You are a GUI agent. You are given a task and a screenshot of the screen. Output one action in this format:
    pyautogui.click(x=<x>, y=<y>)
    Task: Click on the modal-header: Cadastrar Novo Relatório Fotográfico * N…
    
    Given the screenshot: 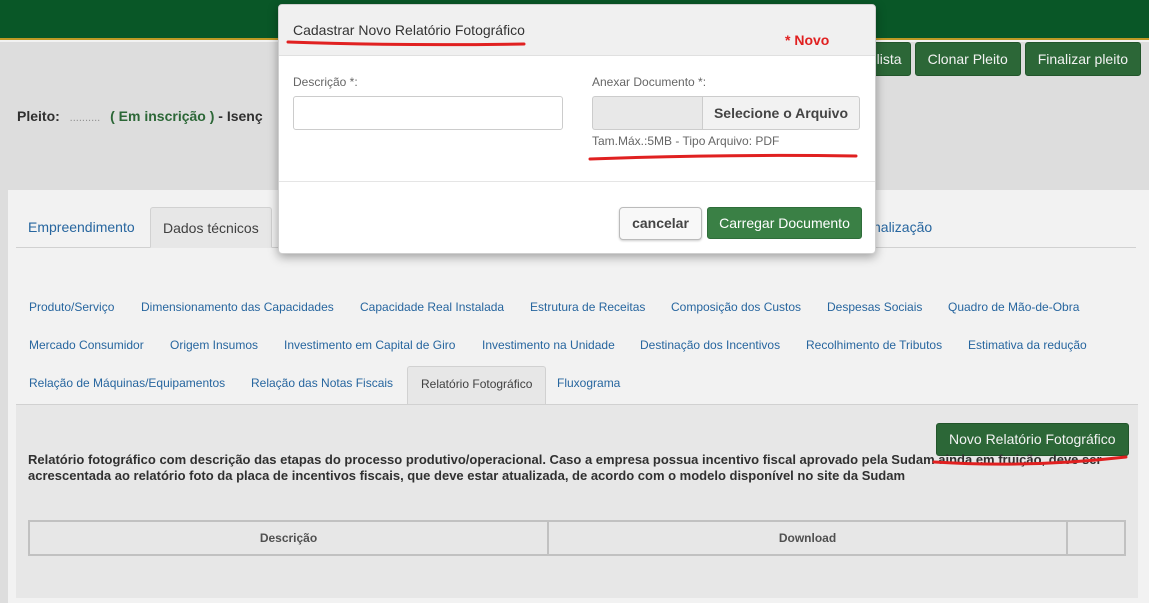 What is the action you would take?
    pyautogui.click(x=577, y=30)
    